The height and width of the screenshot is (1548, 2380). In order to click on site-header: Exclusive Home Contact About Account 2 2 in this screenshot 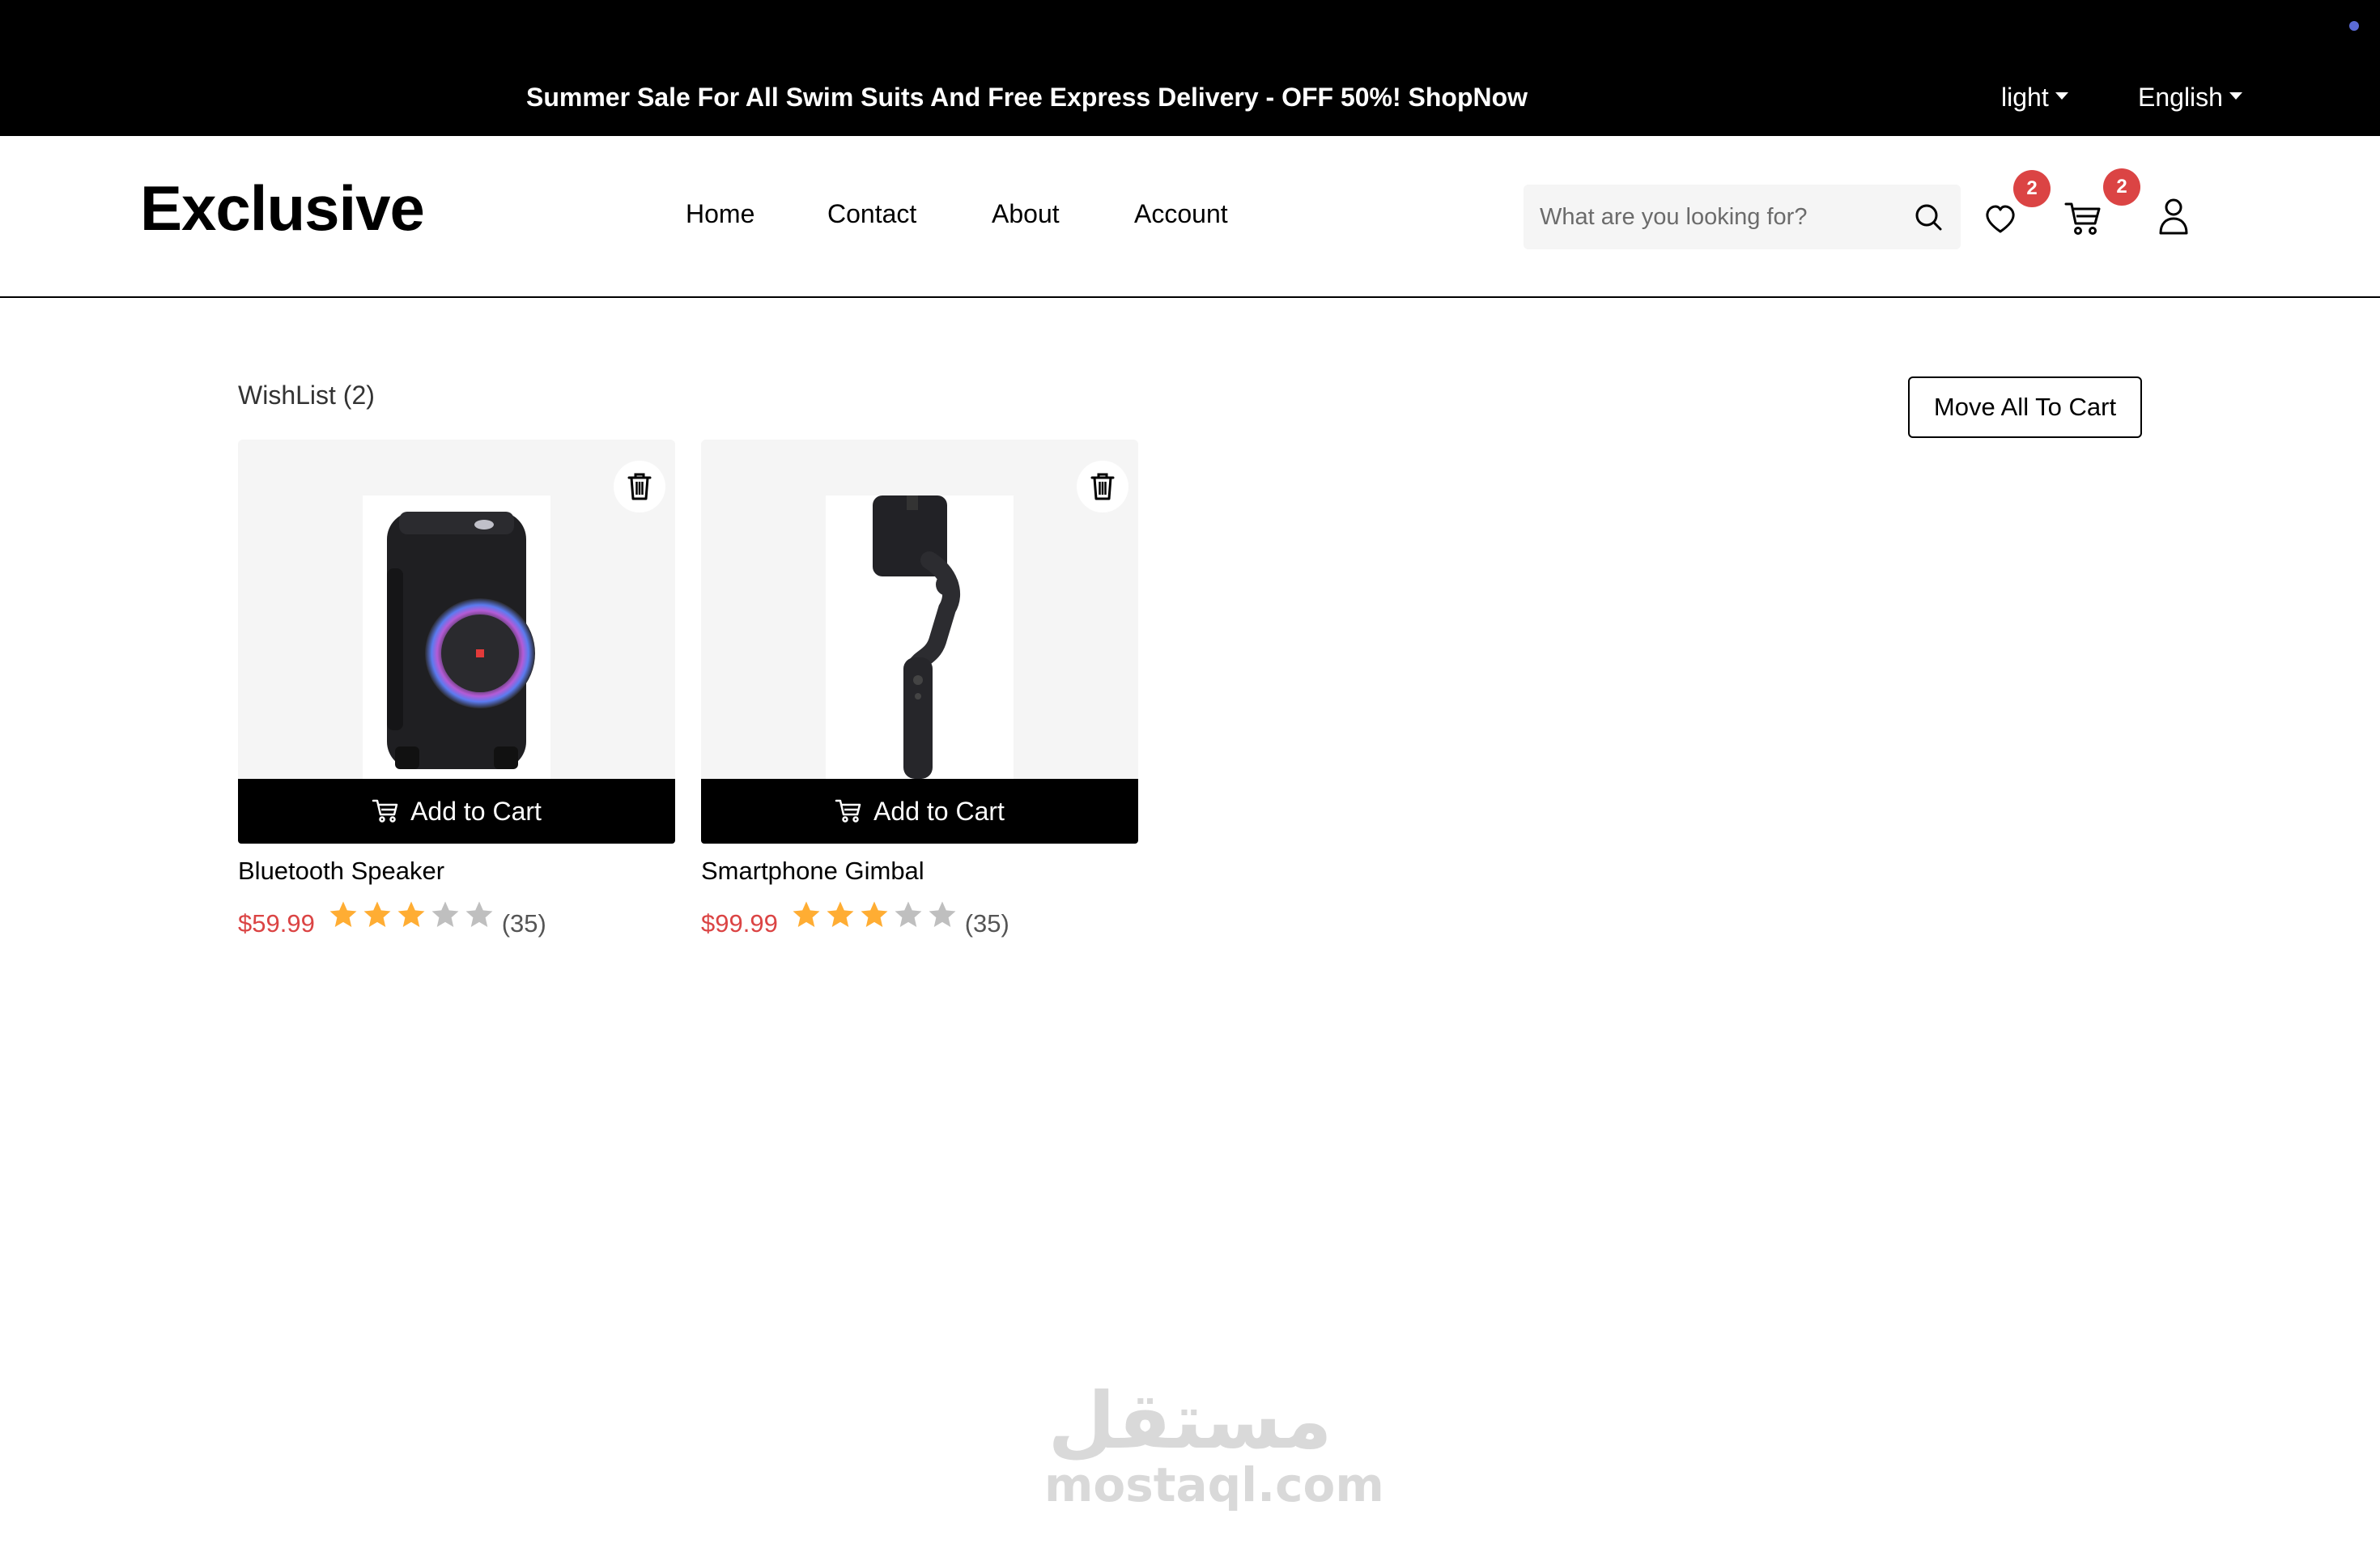, I will do `click(1190, 217)`.